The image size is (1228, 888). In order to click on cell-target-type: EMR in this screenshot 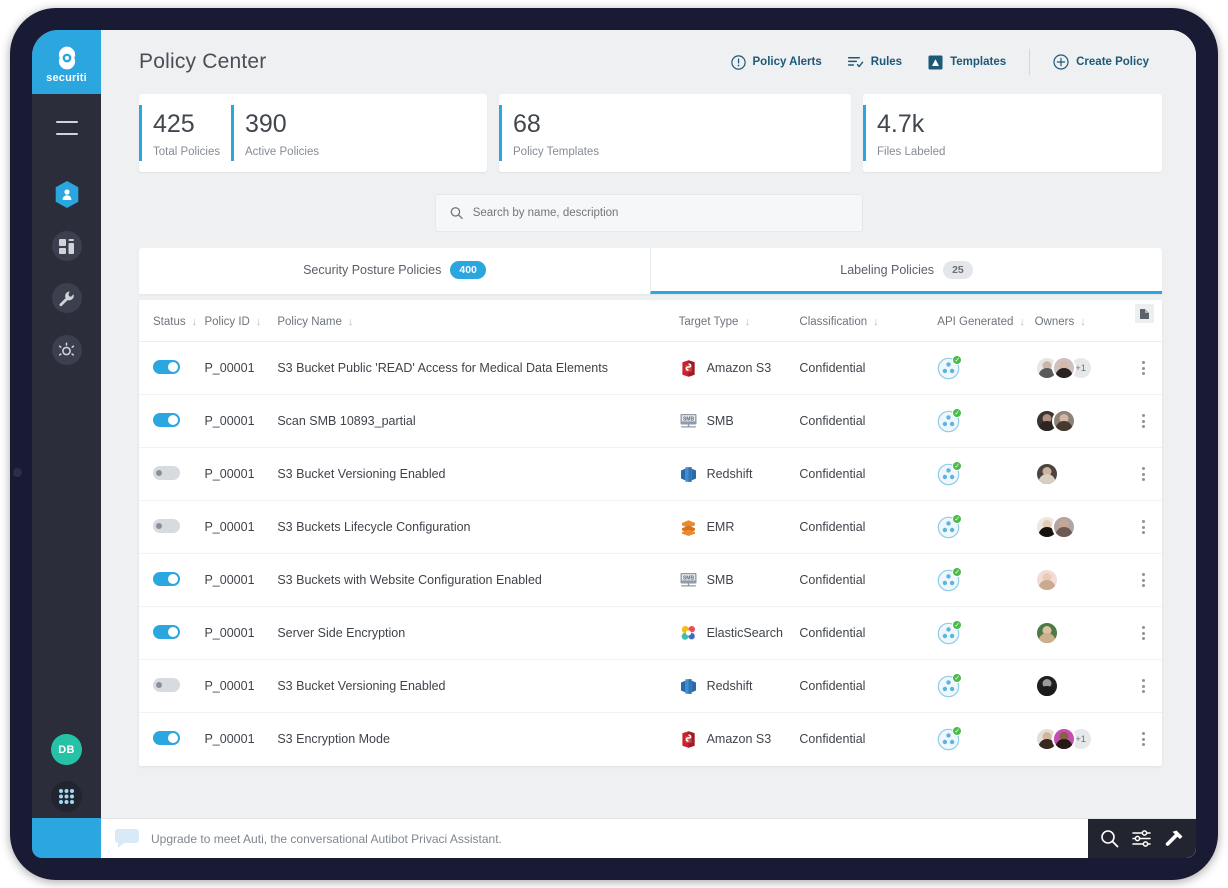, I will do `click(739, 527)`.